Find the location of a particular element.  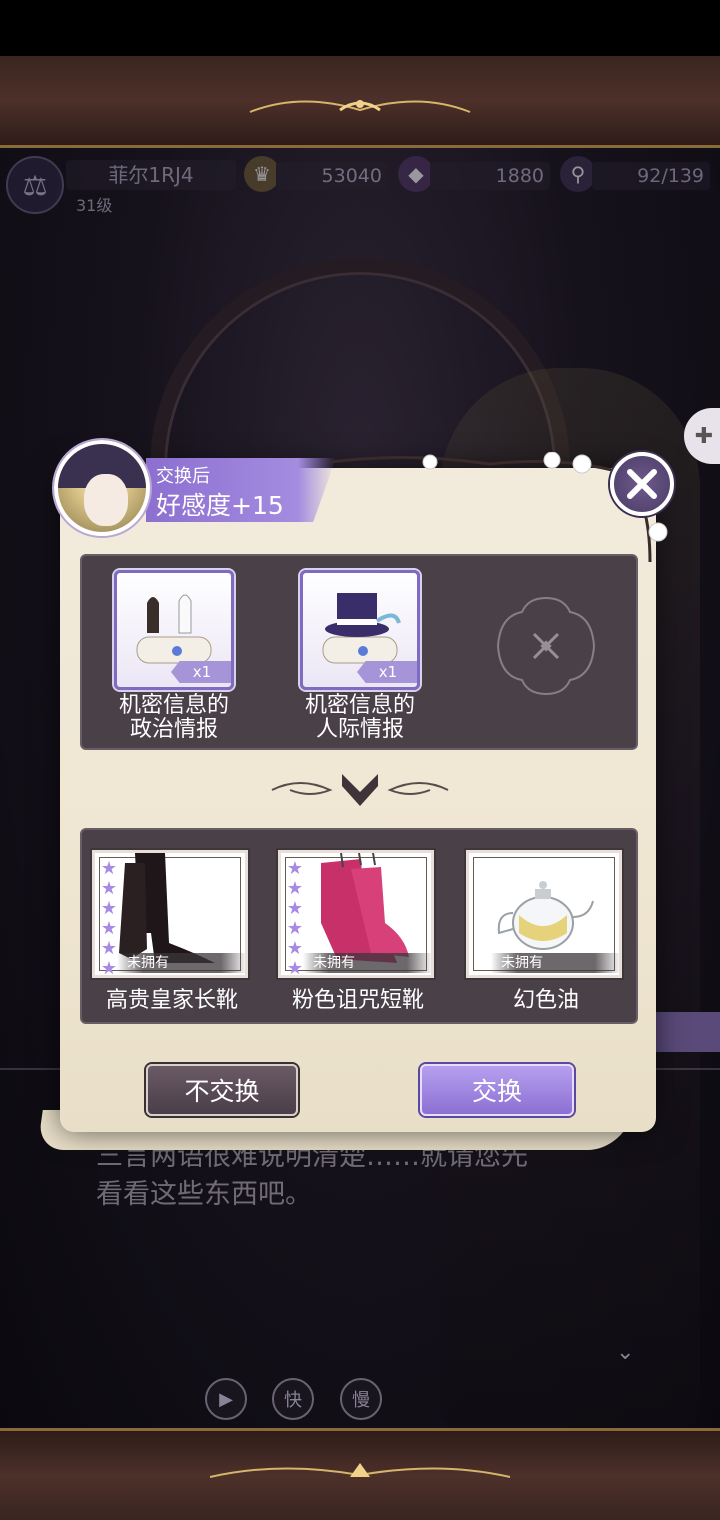

affinity-value: 好感度+15 is located at coordinates (220, 505).